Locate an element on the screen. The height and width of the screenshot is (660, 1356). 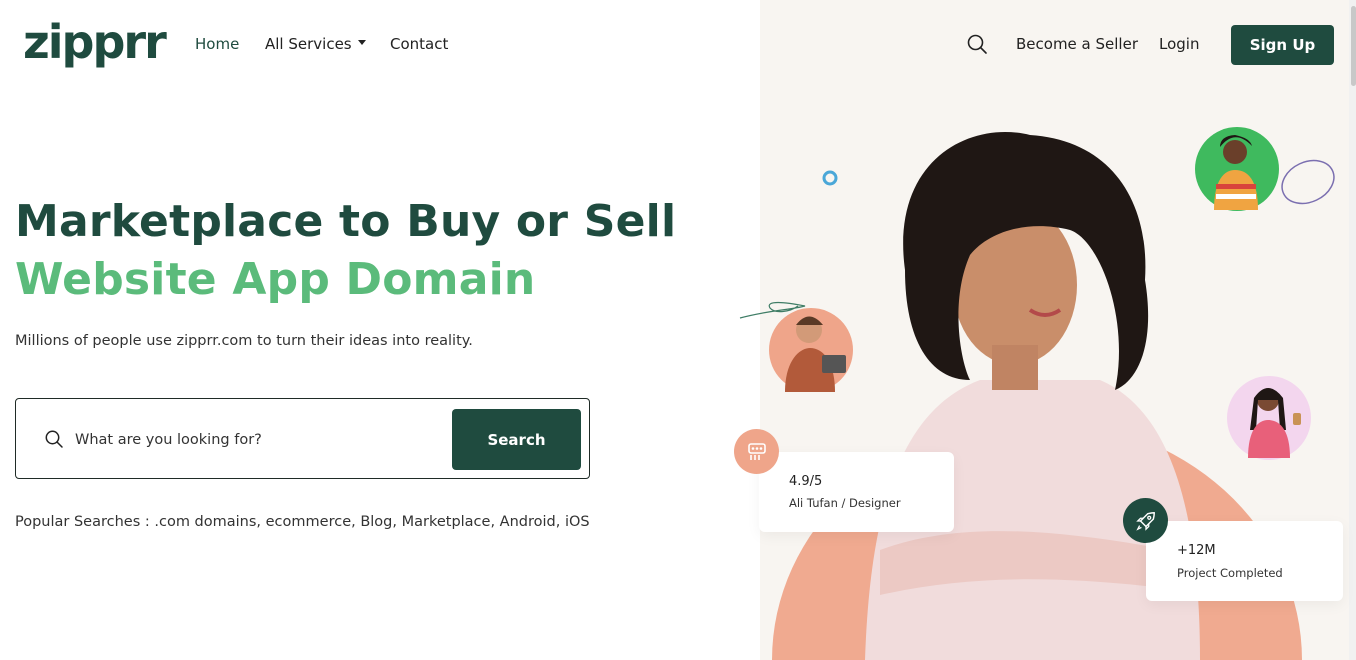
nav-all-services-label: All Services is located at coordinates (308, 44).